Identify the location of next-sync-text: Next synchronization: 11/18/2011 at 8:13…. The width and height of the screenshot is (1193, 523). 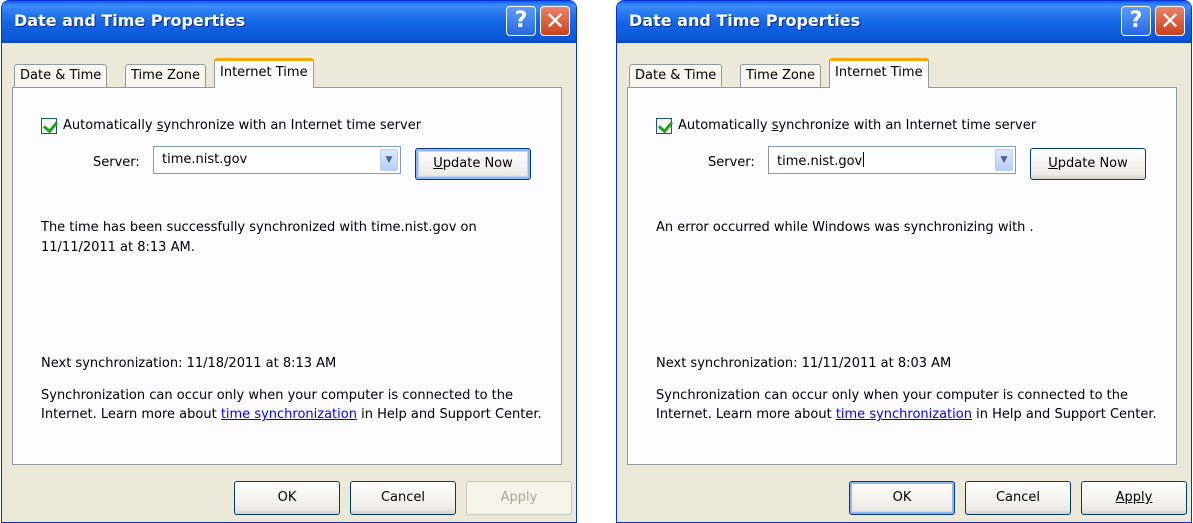
(189, 363).